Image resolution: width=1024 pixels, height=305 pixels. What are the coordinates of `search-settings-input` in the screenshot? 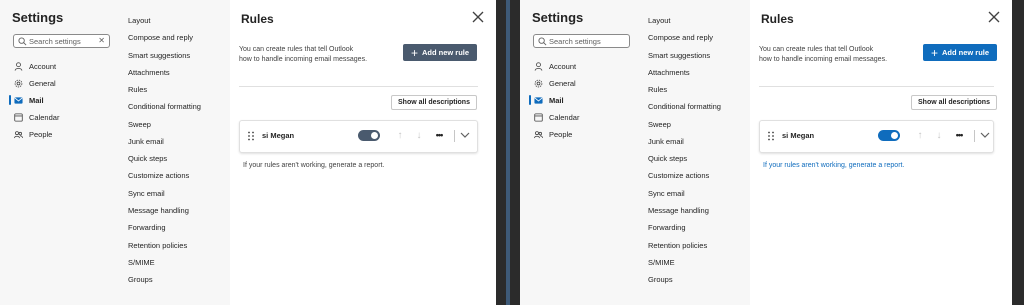 It's located at (581, 41).